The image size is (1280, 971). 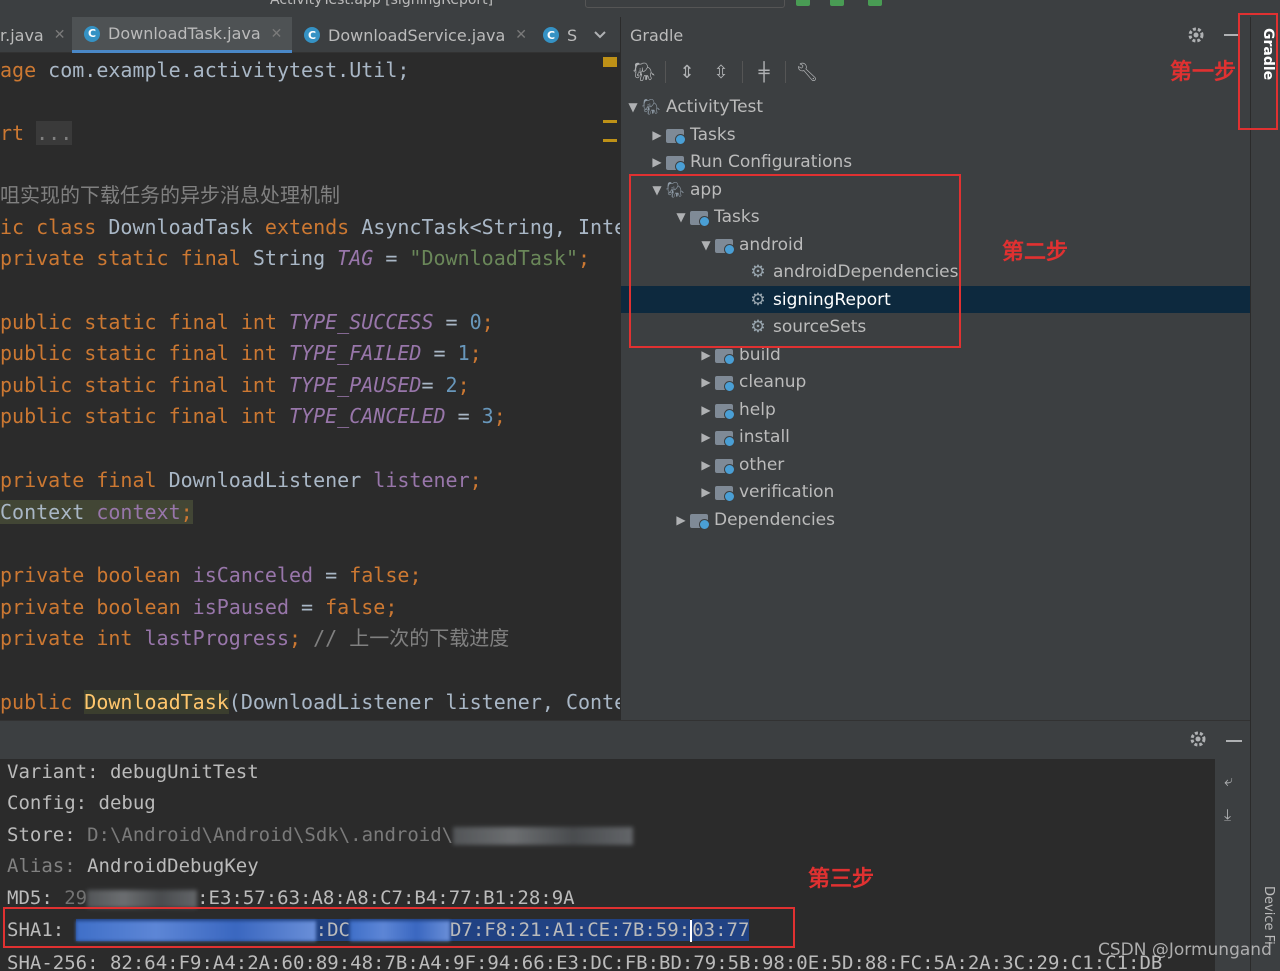 What do you see at coordinates (1233, 780) in the screenshot?
I see `soft-wrap-icon: ⤶` at bounding box center [1233, 780].